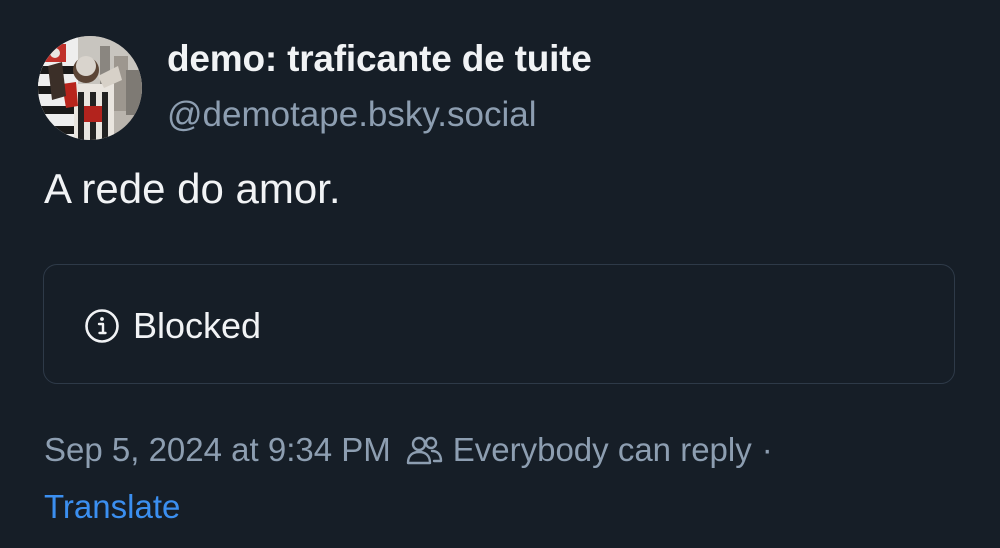  What do you see at coordinates (379, 59) in the screenshot?
I see `author-display-name: demo: traficante de tuite` at bounding box center [379, 59].